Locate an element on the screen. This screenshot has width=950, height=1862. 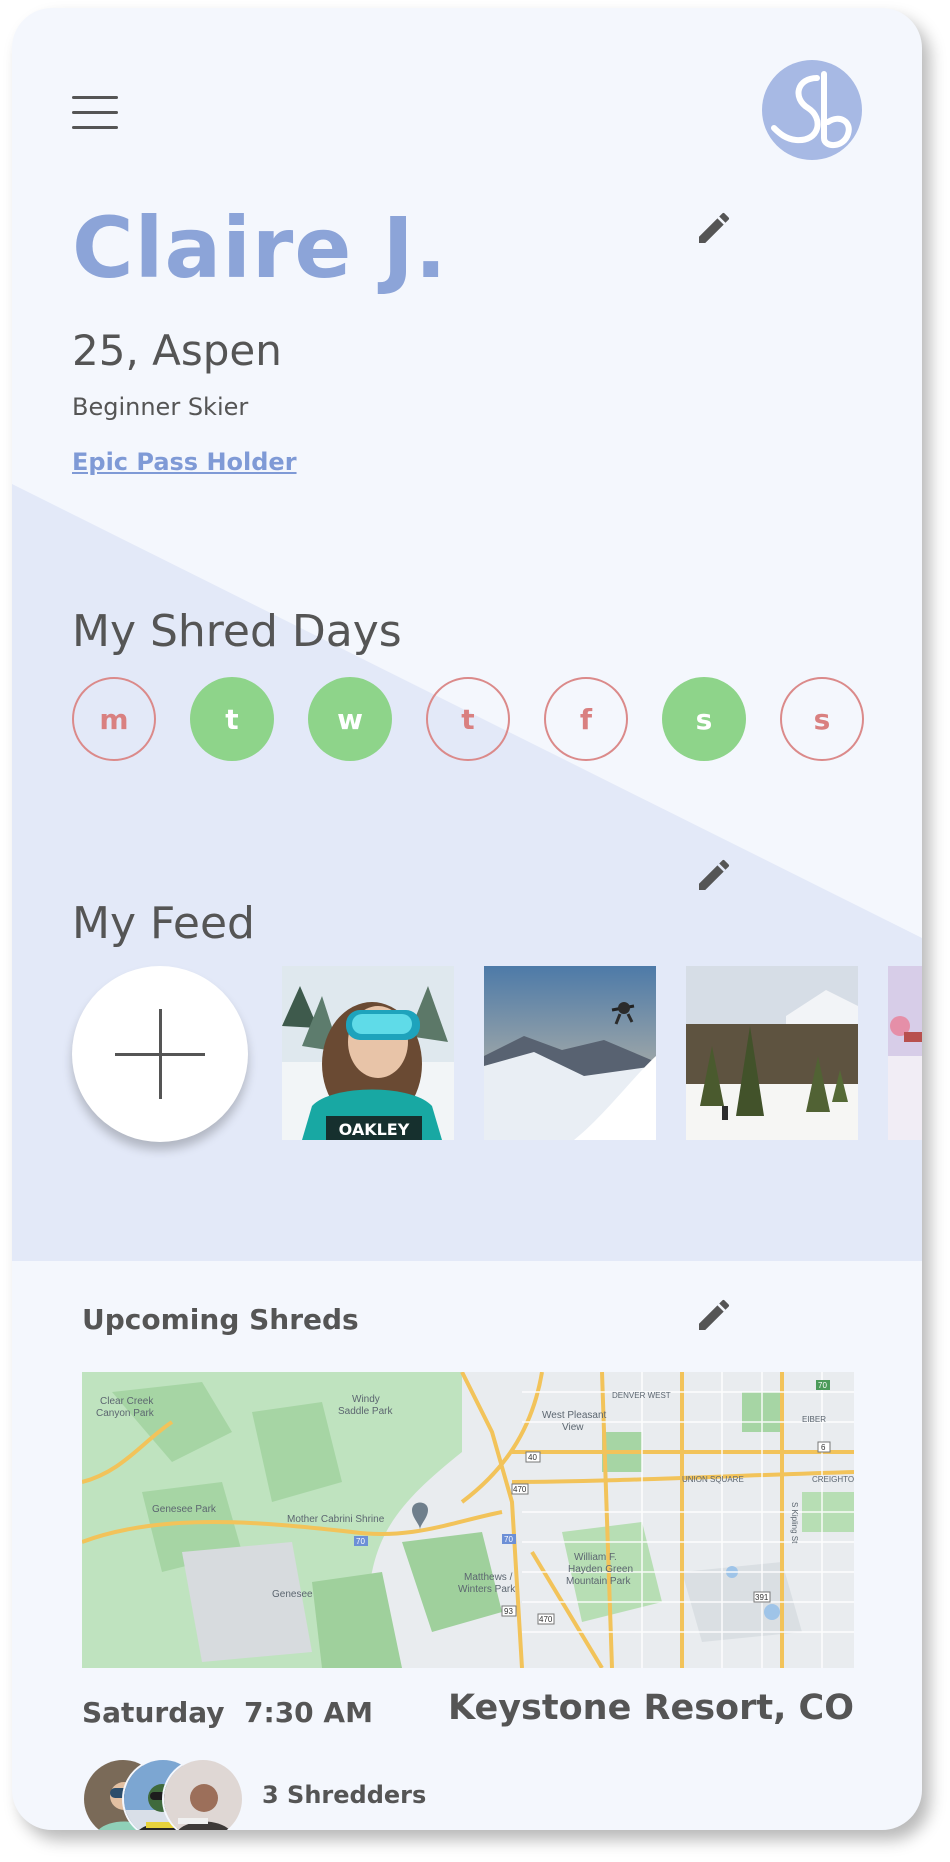
menu-icon is located at coordinates (95, 113).